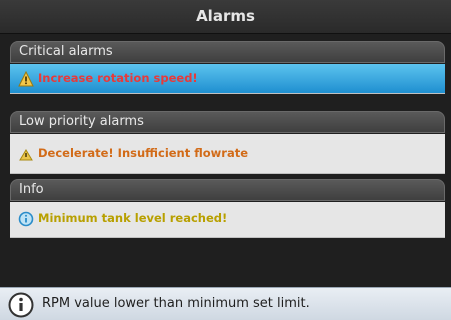  I want to click on info-circle-icon, so click(26, 219).